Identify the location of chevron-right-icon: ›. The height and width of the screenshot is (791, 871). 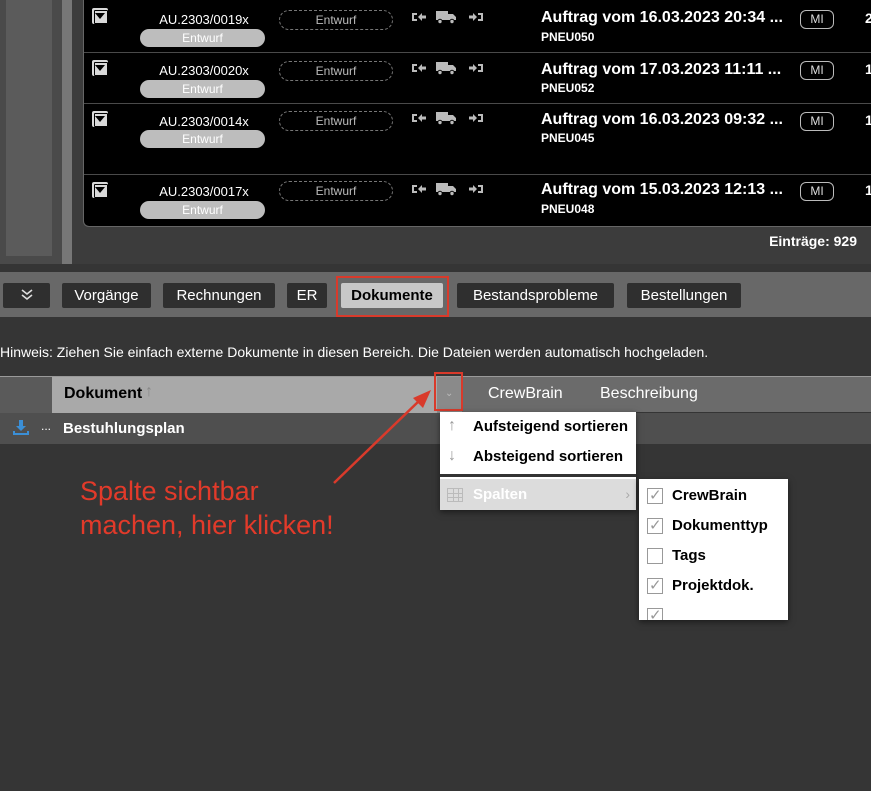
(627, 494).